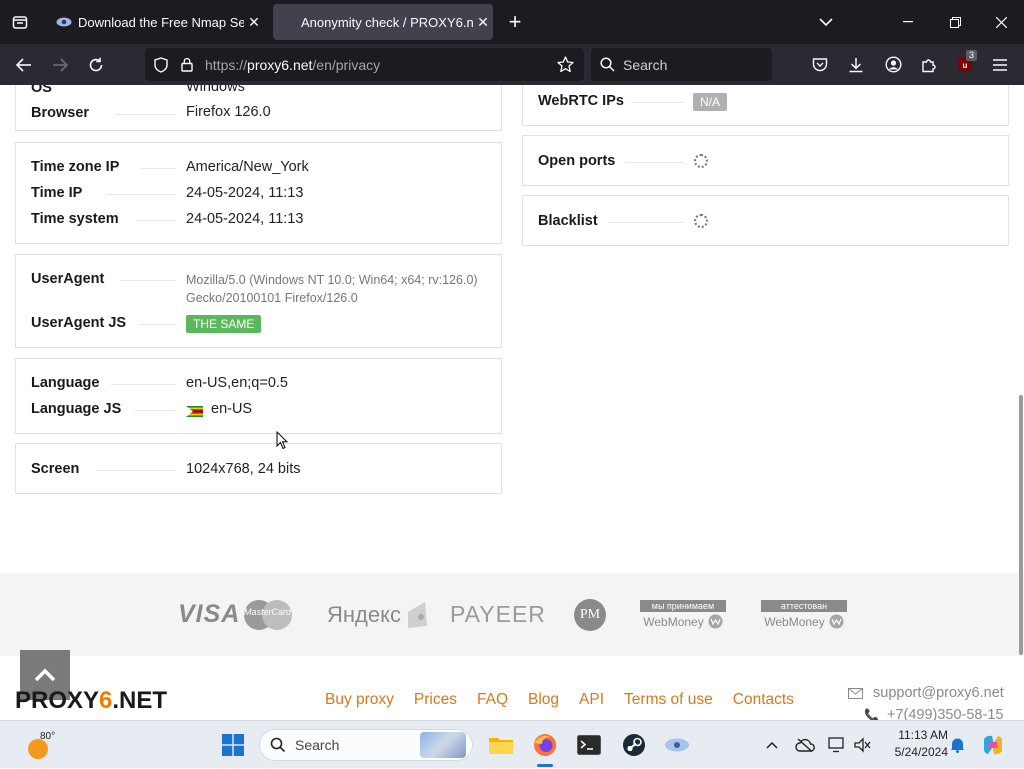 This screenshot has width=1024, height=769. What do you see at coordinates (161, 64) in the screenshot?
I see `tracking-protection-shield-icon` at bounding box center [161, 64].